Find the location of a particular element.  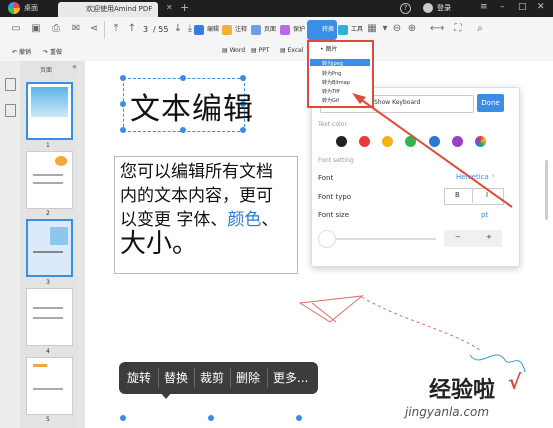

delete-menu-item: 删除 is located at coordinates (248, 377).